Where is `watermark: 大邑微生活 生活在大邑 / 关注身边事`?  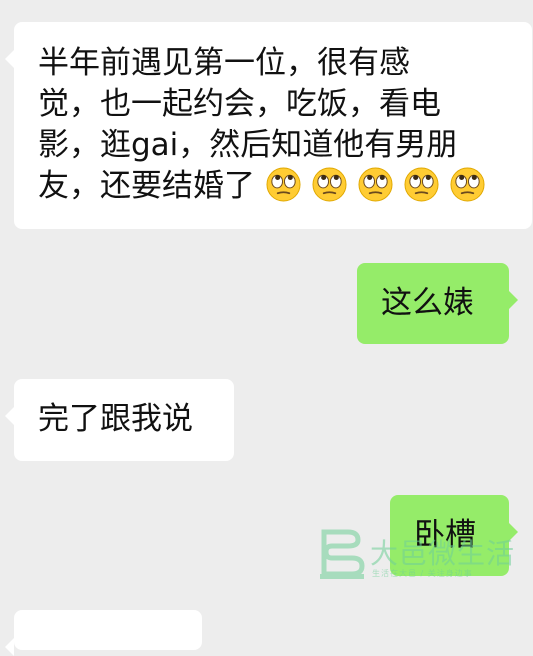
watermark: 大邑微生活 生活在大邑 / 关注身边事 is located at coordinates (418, 556).